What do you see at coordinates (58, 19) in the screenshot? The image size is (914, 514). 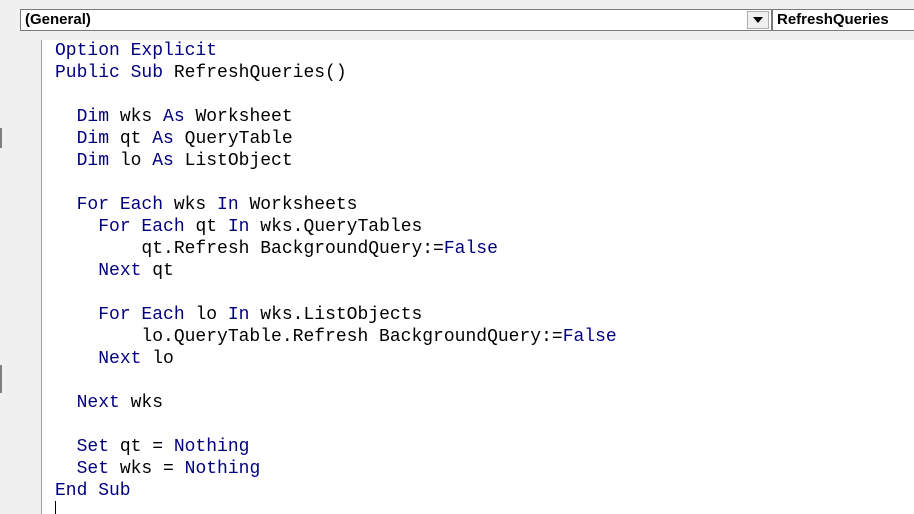 I see `object-combo-value: (General)` at bounding box center [58, 19].